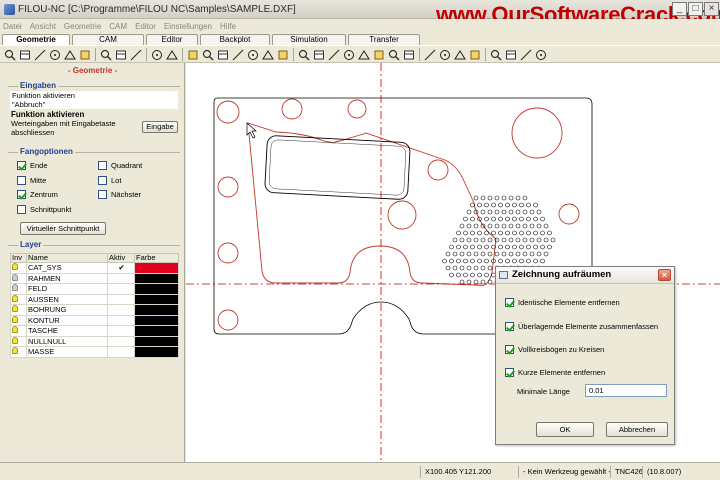 The image size is (720, 480). I want to click on maximize-button: □, so click(695, 9).